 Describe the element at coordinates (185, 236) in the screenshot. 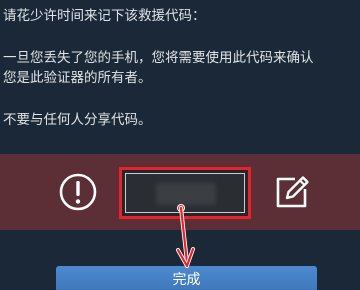

I see `red-arrow-annotation` at that location.